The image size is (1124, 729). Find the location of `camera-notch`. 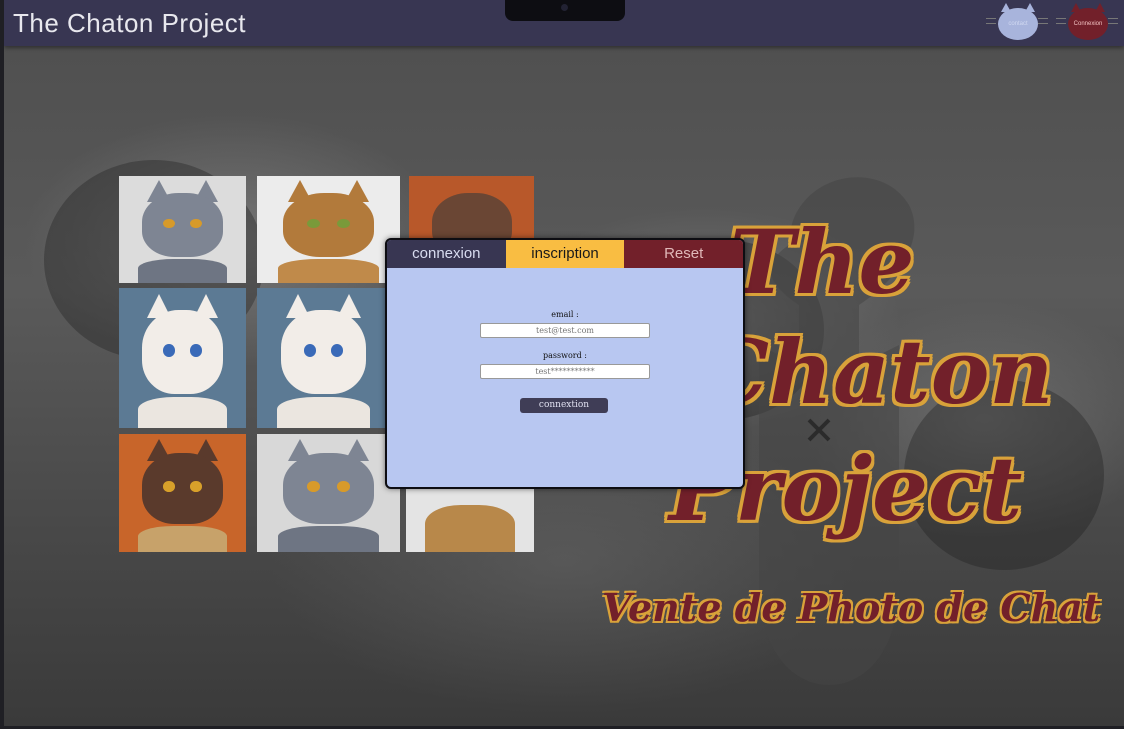

camera-notch is located at coordinates (565, 10).